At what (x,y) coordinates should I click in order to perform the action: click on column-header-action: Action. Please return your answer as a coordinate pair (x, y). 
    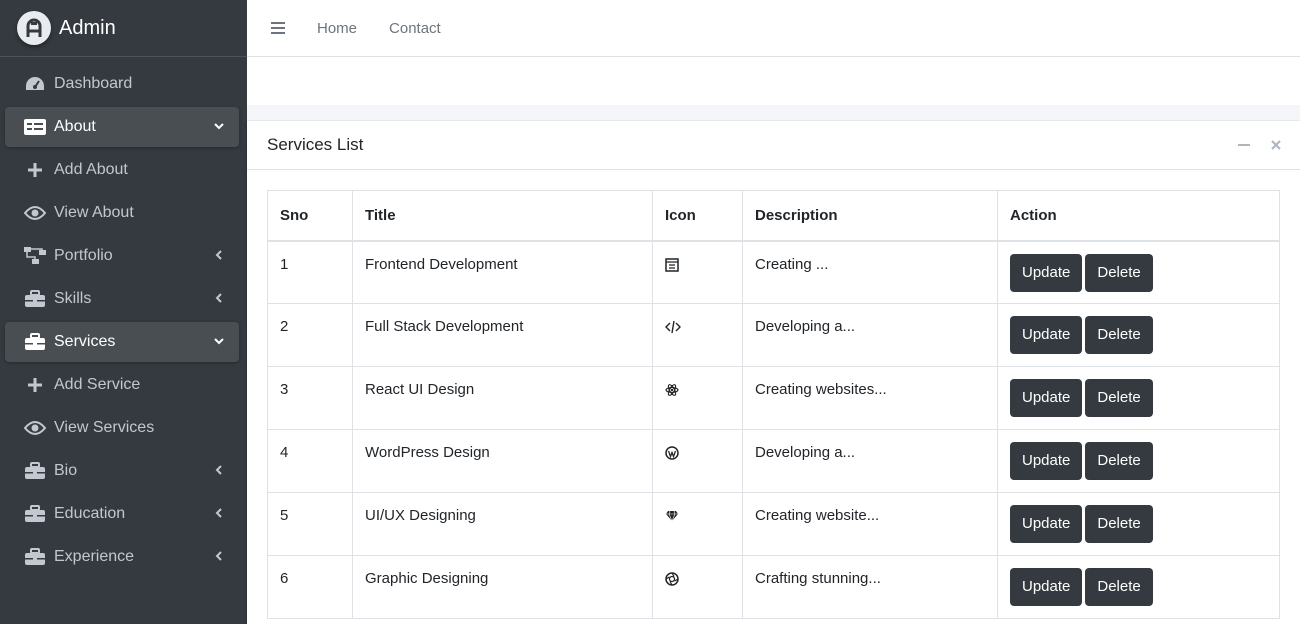
    Looking at the image, I should click on (1138, 216).